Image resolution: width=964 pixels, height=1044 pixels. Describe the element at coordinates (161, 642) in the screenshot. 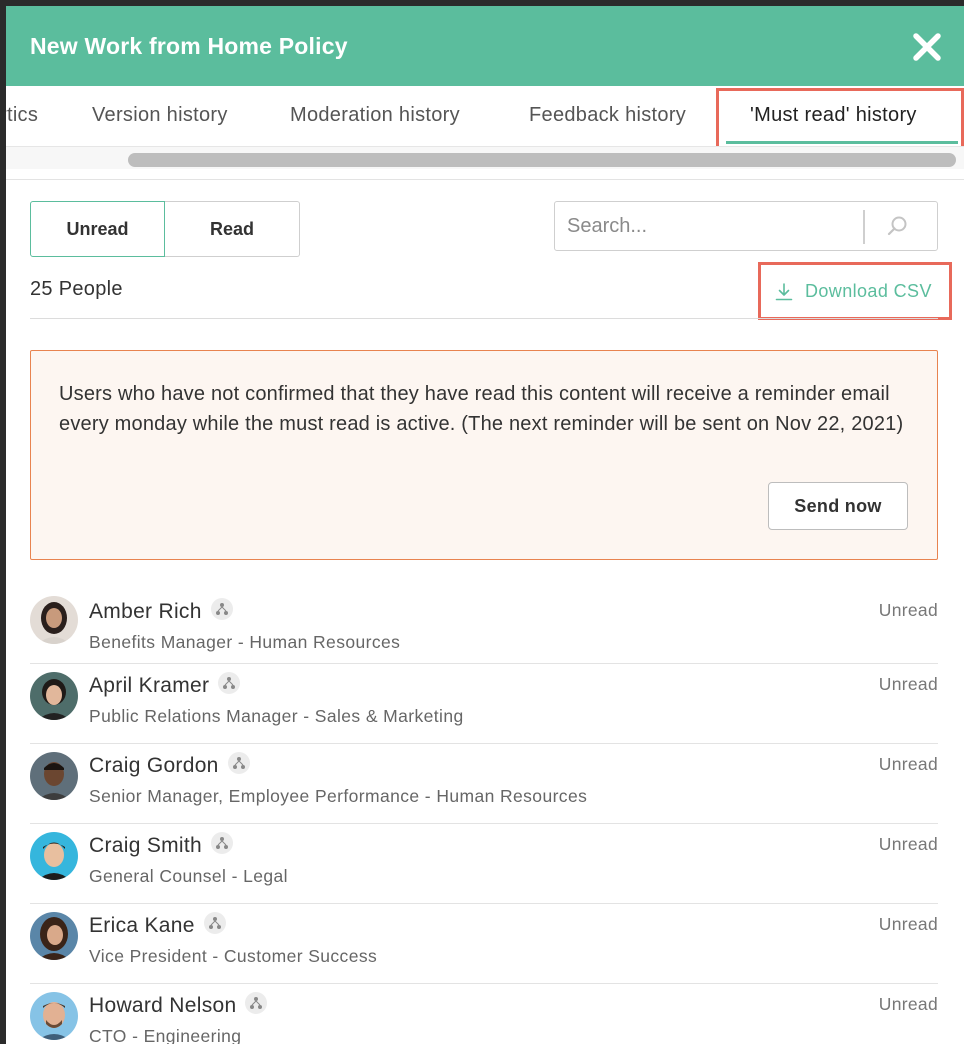

I see `person-title: Benefits Manager` at that location.